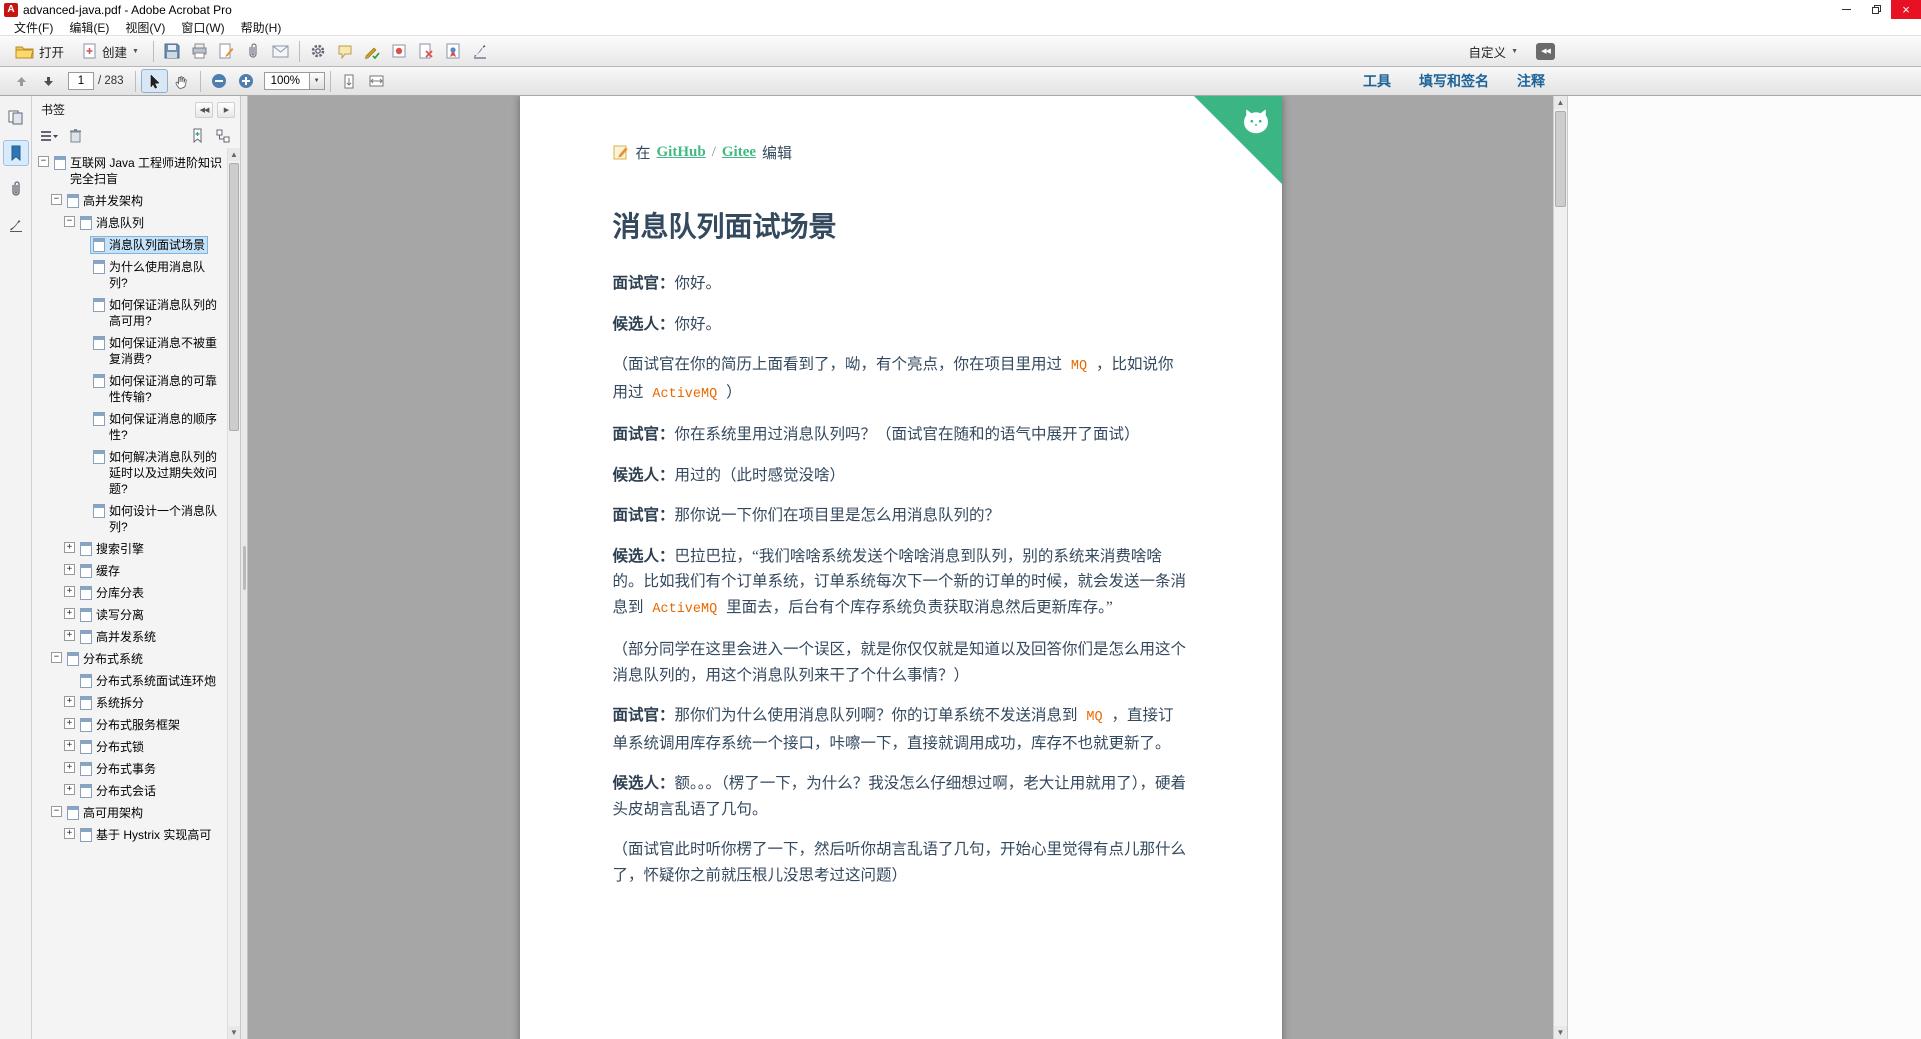  What do you see at coordinates (280, 51) in the screenshot?
I see `email-icon` at bounding box center [280, 51].